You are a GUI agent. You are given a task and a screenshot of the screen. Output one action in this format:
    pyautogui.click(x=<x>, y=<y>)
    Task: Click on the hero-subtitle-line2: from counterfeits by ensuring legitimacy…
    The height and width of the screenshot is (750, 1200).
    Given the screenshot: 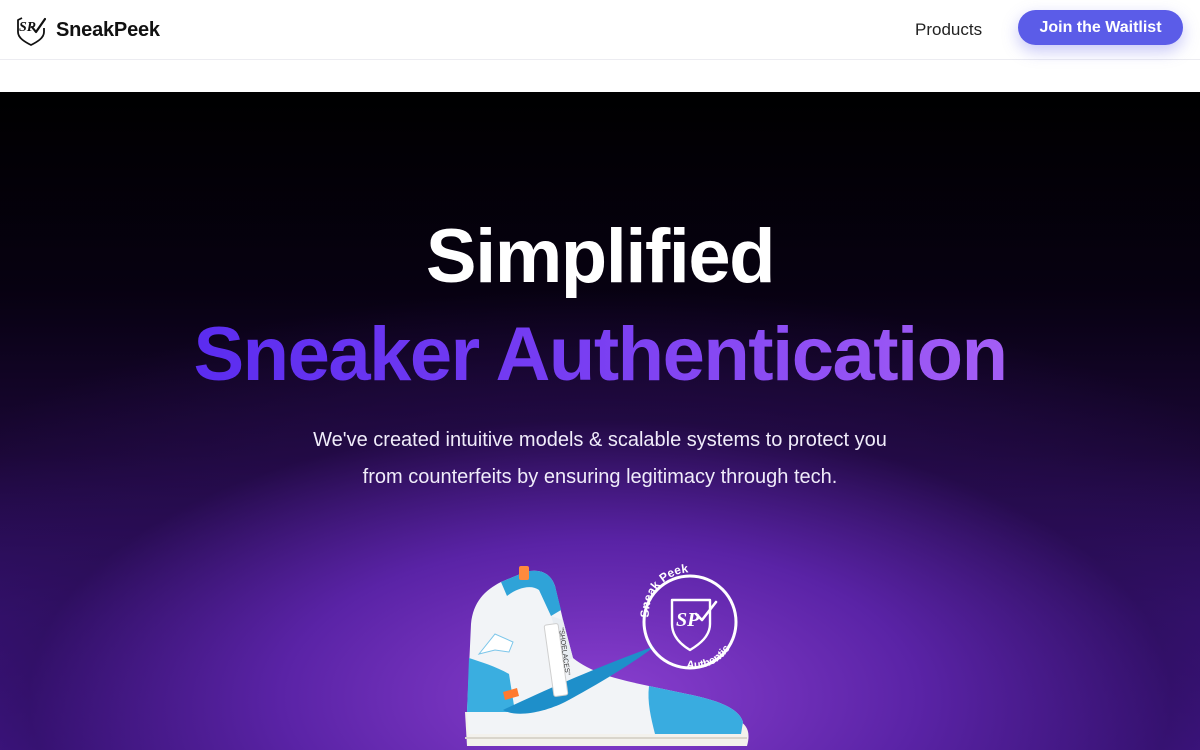 What is the action you would take?
    pyautogui.click(x=600, y=477)
    